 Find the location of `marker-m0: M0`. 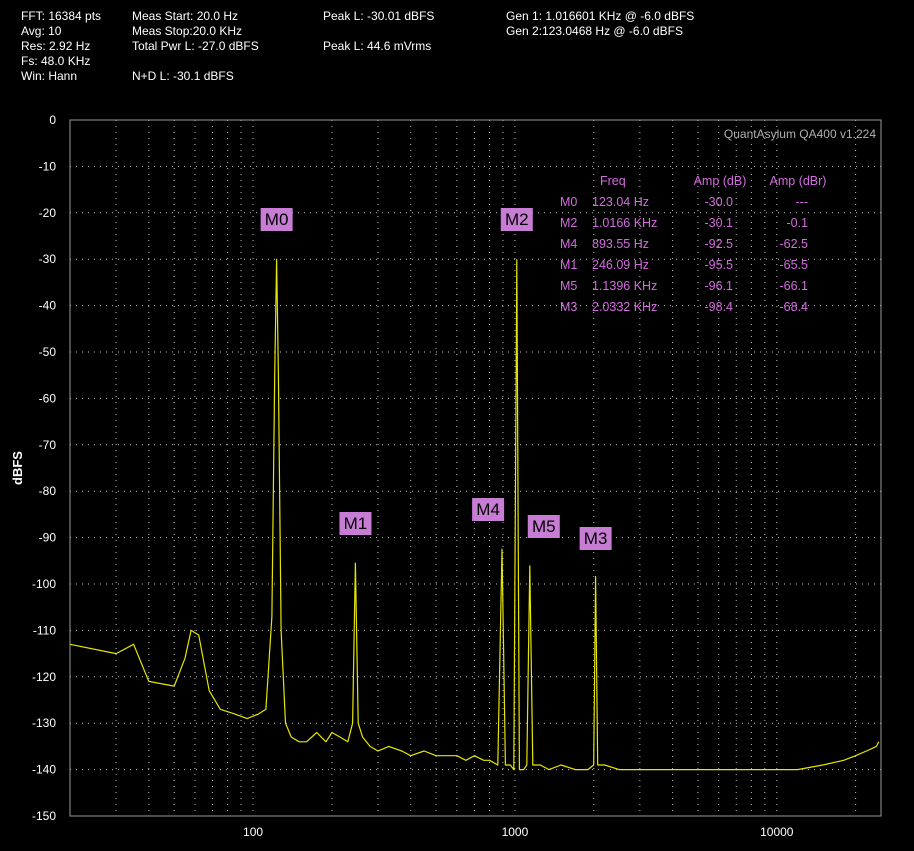

marker-m0: M0 is located at coordinates (276, 219).